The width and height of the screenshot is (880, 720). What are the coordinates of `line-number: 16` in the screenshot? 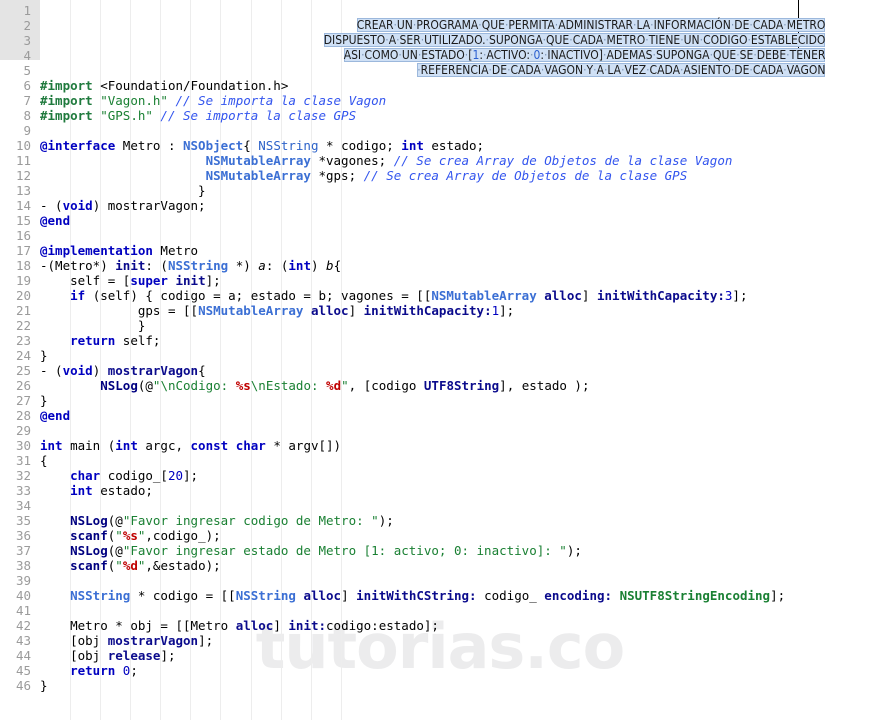 It's located at (23, 235).